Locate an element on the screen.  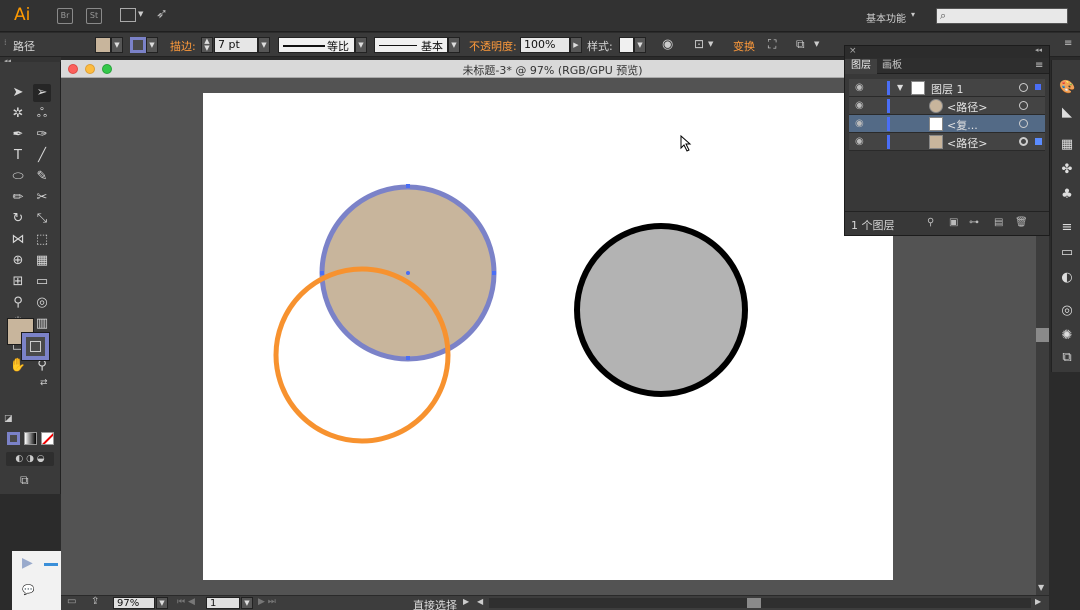
color-mode-icon is located at coordinates (13, 438).